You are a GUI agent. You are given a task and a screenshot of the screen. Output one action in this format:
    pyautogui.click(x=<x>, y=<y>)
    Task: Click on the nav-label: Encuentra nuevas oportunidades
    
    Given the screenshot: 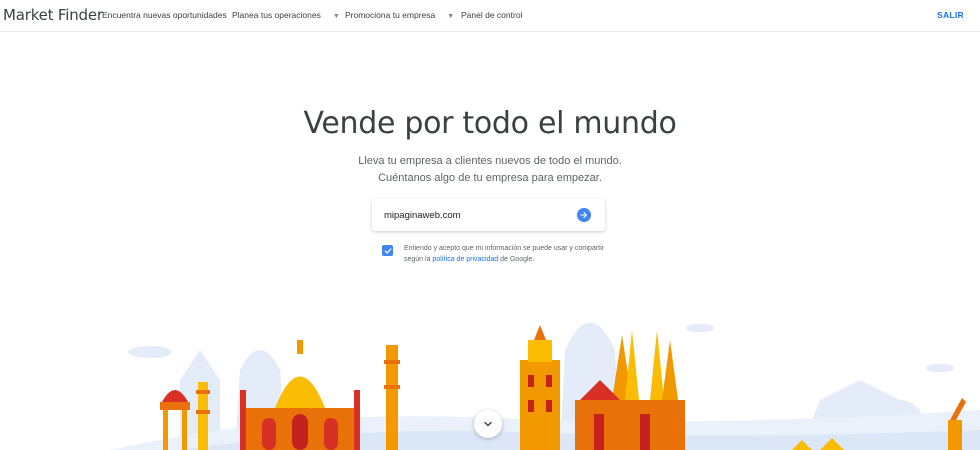 What is the action you would take?
    pyautogui.click(x=164, y=15)
    